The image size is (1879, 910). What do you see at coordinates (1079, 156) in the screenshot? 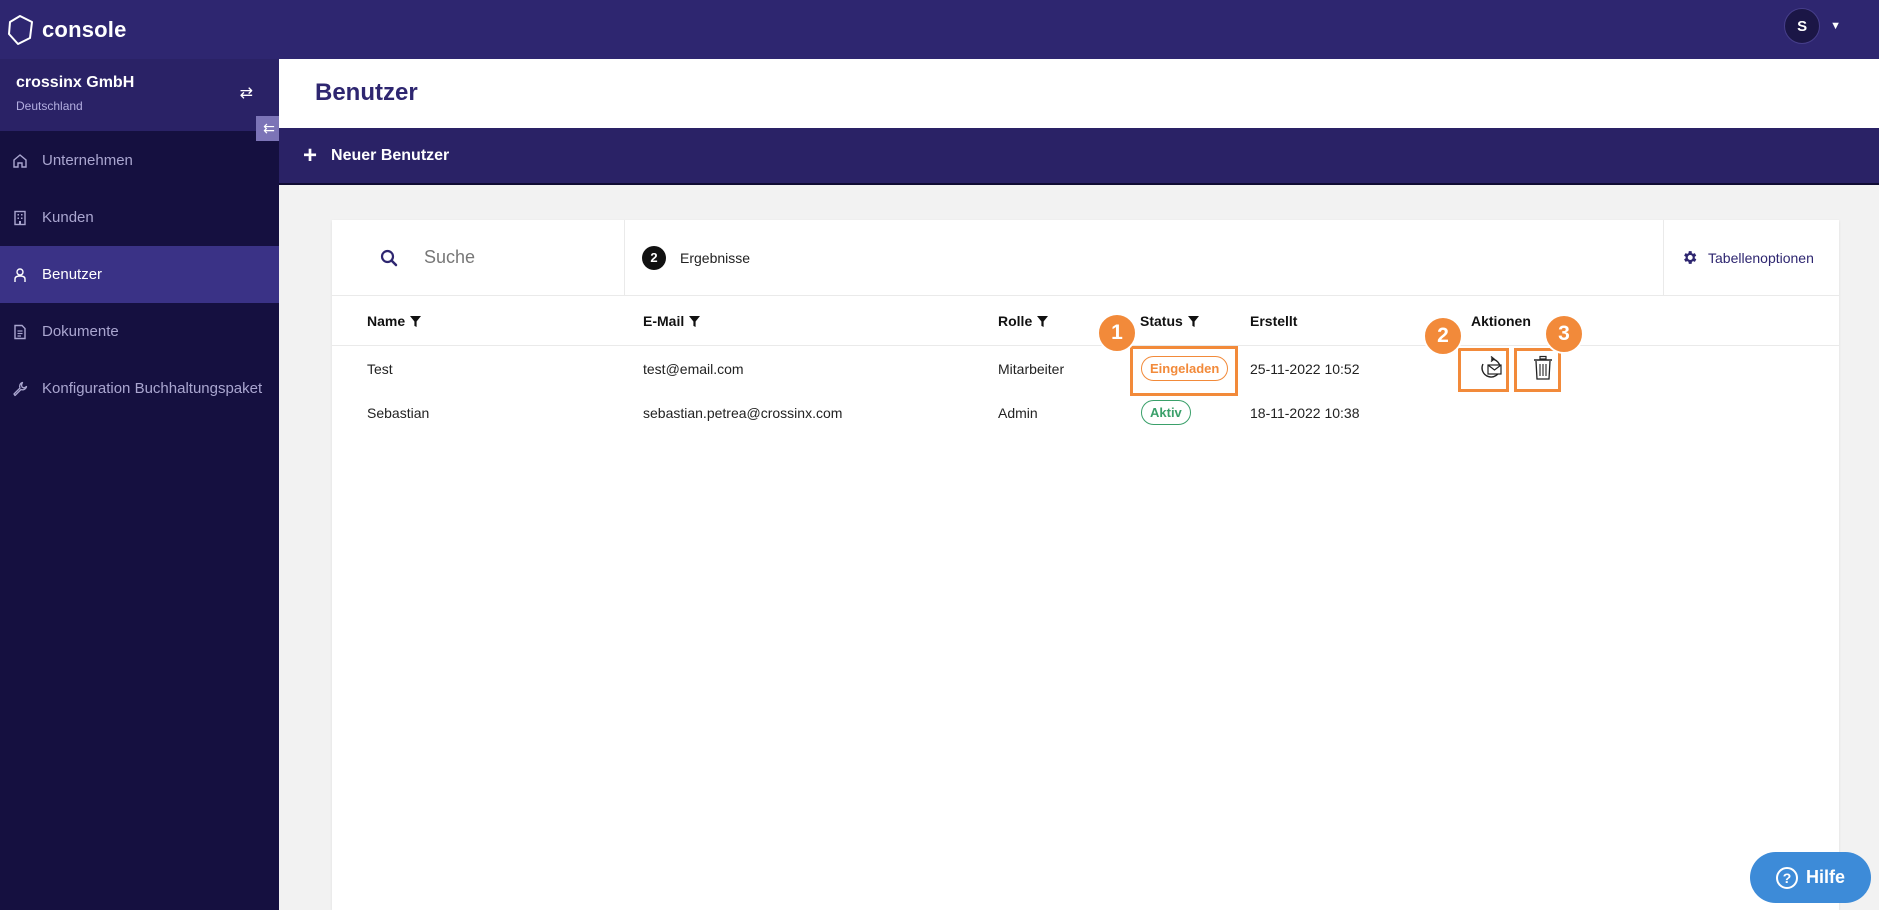
I see `new-user-button: + Neuer Benutzer` at bounding box center [1079, 156].